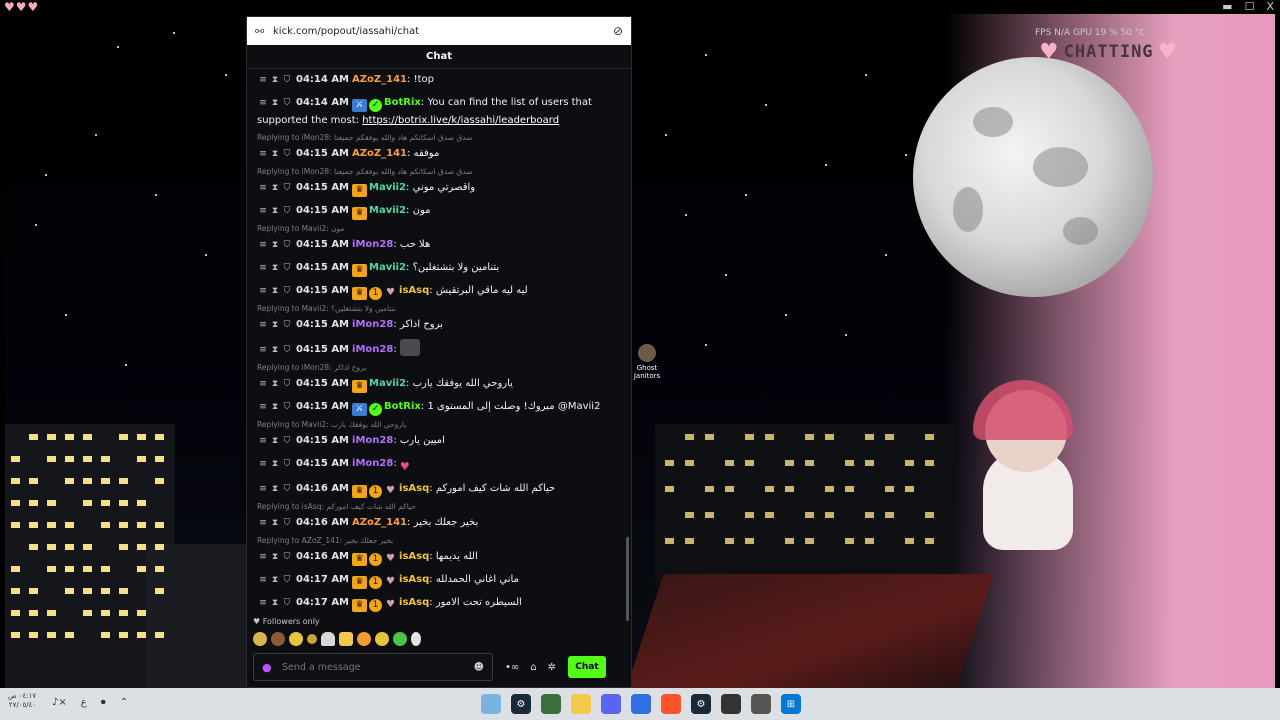 This screenshot has width=1280, height=720. I want to click on app-icon-ghost, so click(551, 704).